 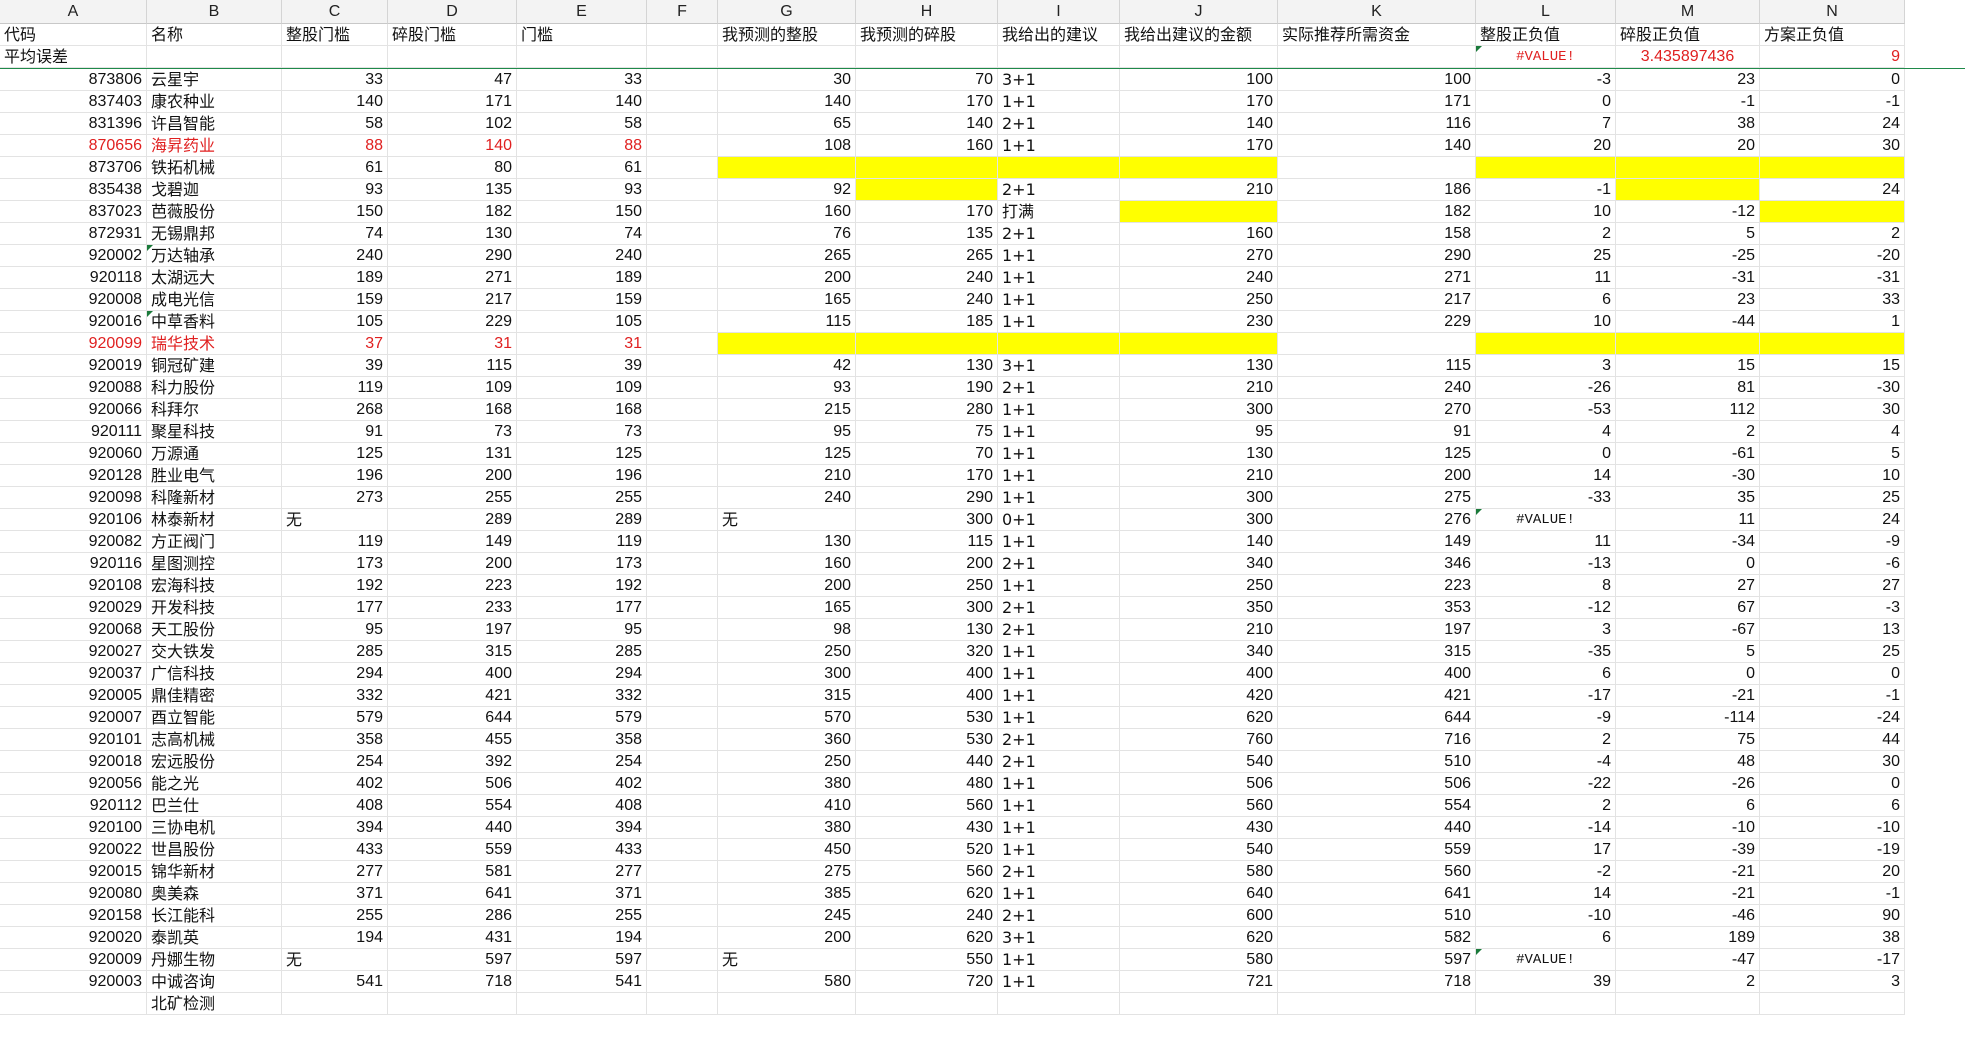 I want to click on table-cell-h: 300, so click(x=927, y=520).